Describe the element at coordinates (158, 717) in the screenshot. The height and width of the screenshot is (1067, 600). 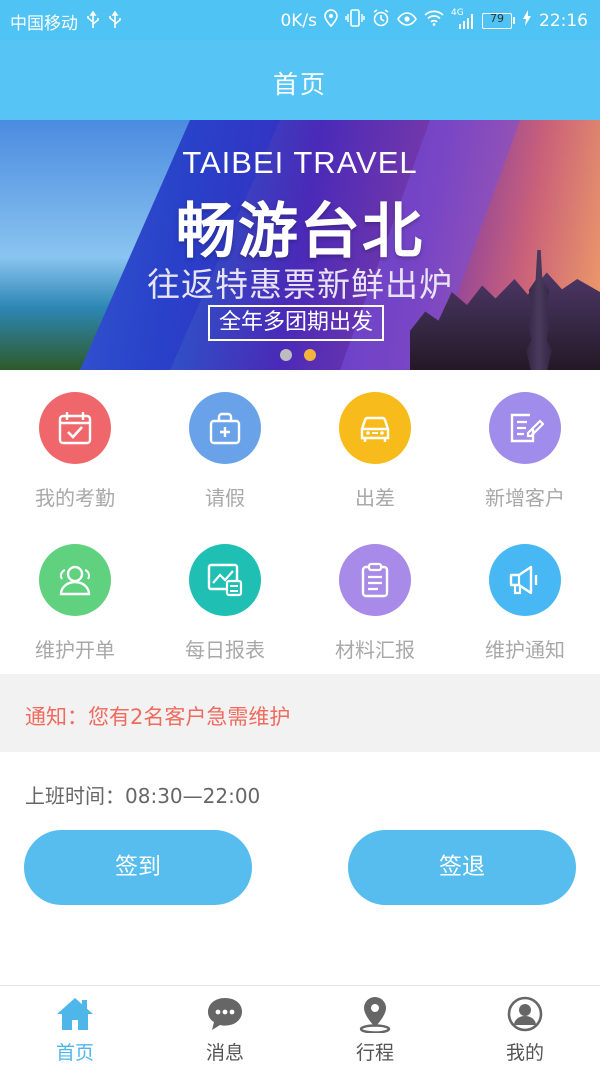
I see `notice-text: 通知：您有2名客户急需维护` at that location.